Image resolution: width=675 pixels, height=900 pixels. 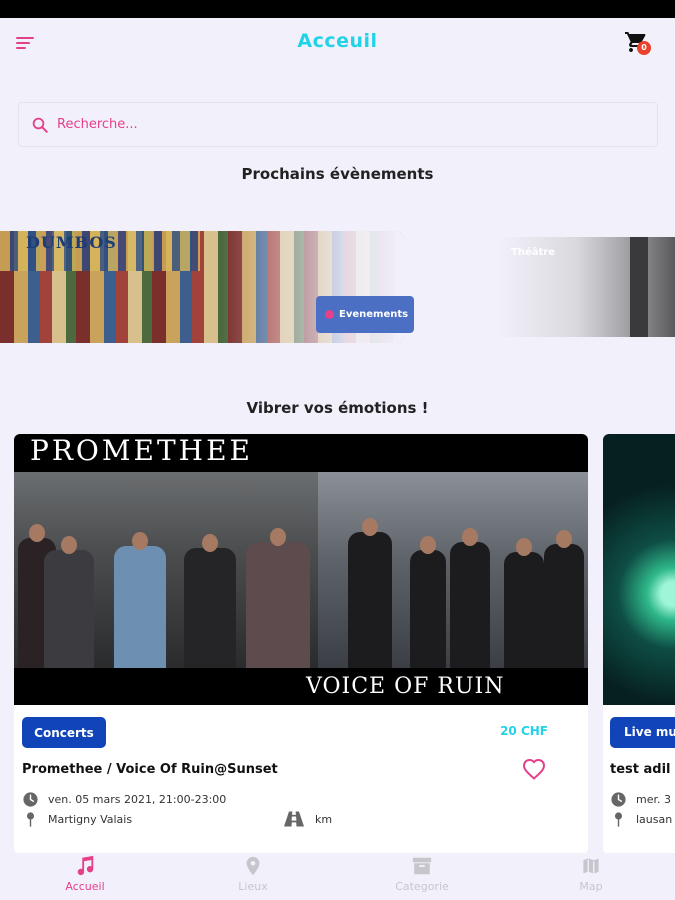 I want to click on cart-count-badge: 0, so click(x=644, y=48).